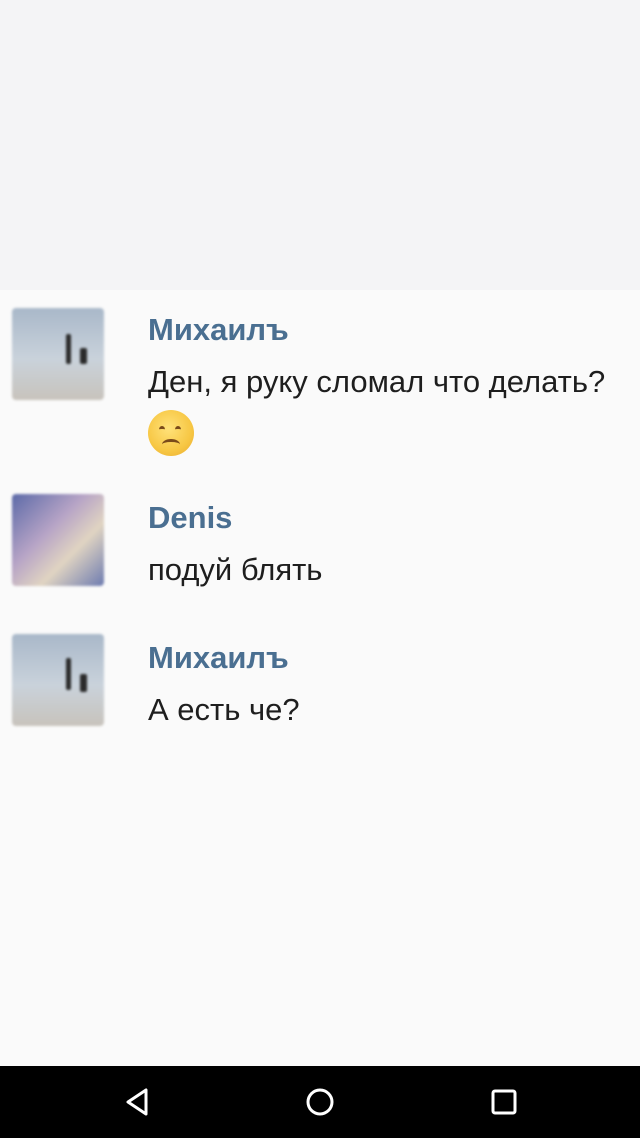 This screenshot has height=1138, width=640. I want to click on home-icon, so click(320, 1102).